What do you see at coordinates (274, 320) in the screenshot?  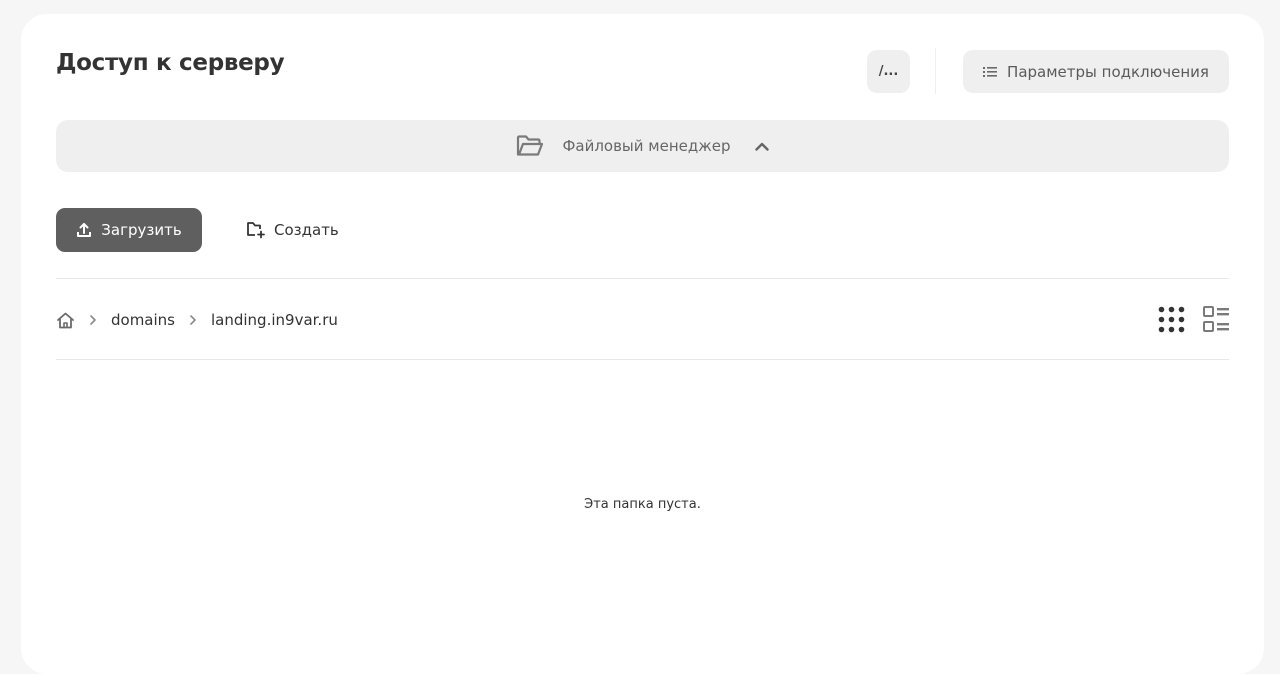 I see `breadcrumb-item-current: landing.in9var.ru` at bounding box center [274, 320].